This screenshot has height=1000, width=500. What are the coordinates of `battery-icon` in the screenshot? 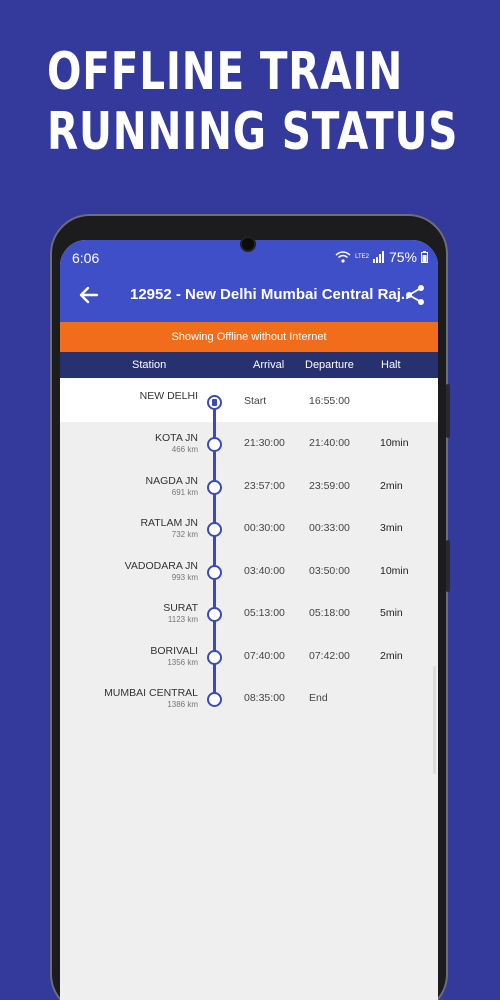 It's located at (424, 257).